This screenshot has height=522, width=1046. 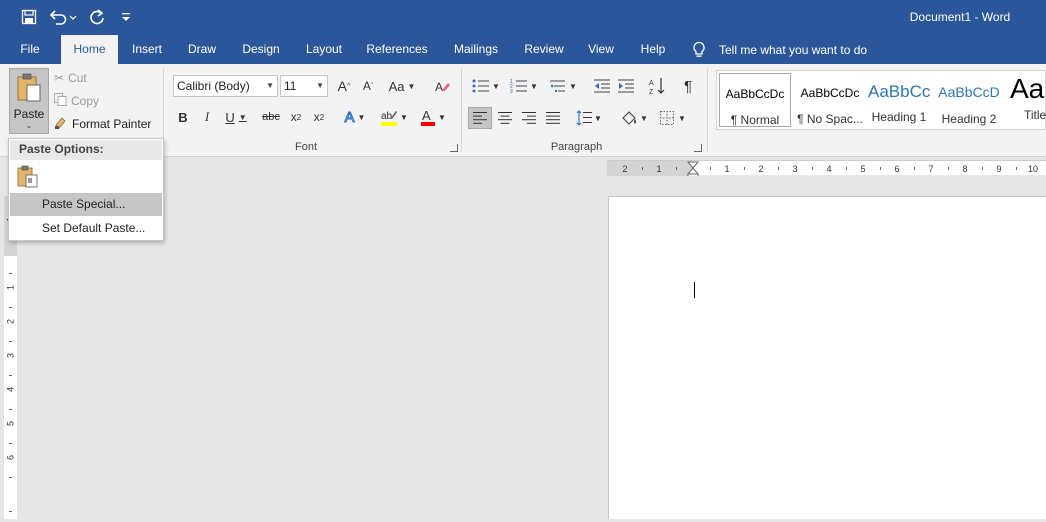 What do you see at coordinates (29, 17) in the screenshot?
I see `save-icon` at bounding box center [29, 17].